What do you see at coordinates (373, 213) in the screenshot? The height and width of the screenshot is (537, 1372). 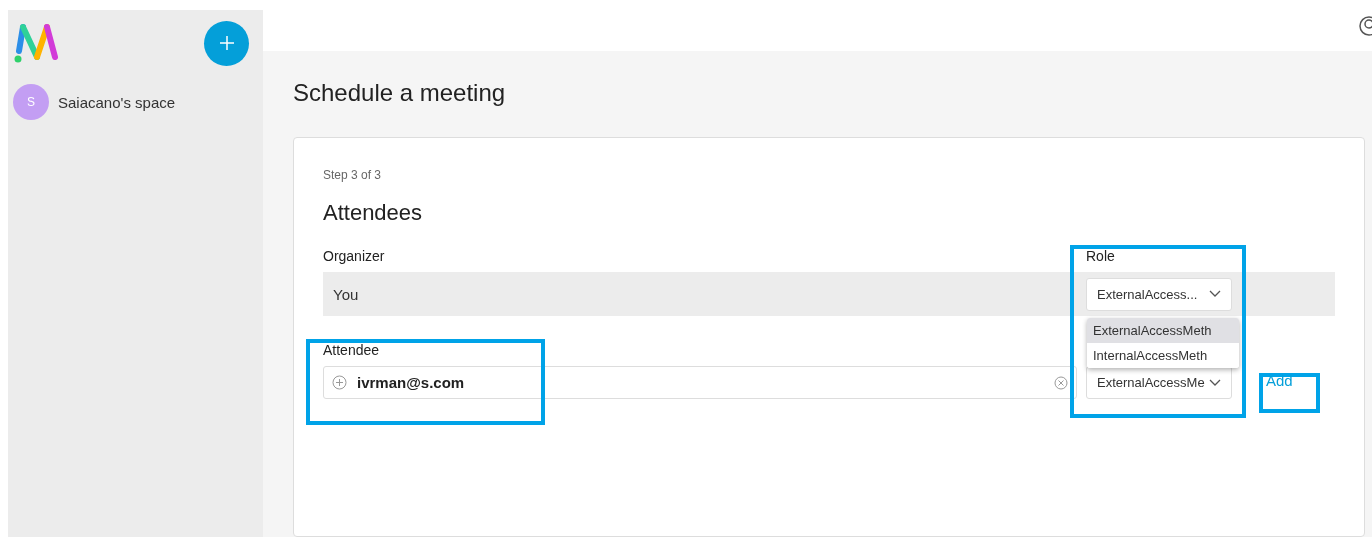 I see `section-title: Attendees` at bounding box center [373, 213].